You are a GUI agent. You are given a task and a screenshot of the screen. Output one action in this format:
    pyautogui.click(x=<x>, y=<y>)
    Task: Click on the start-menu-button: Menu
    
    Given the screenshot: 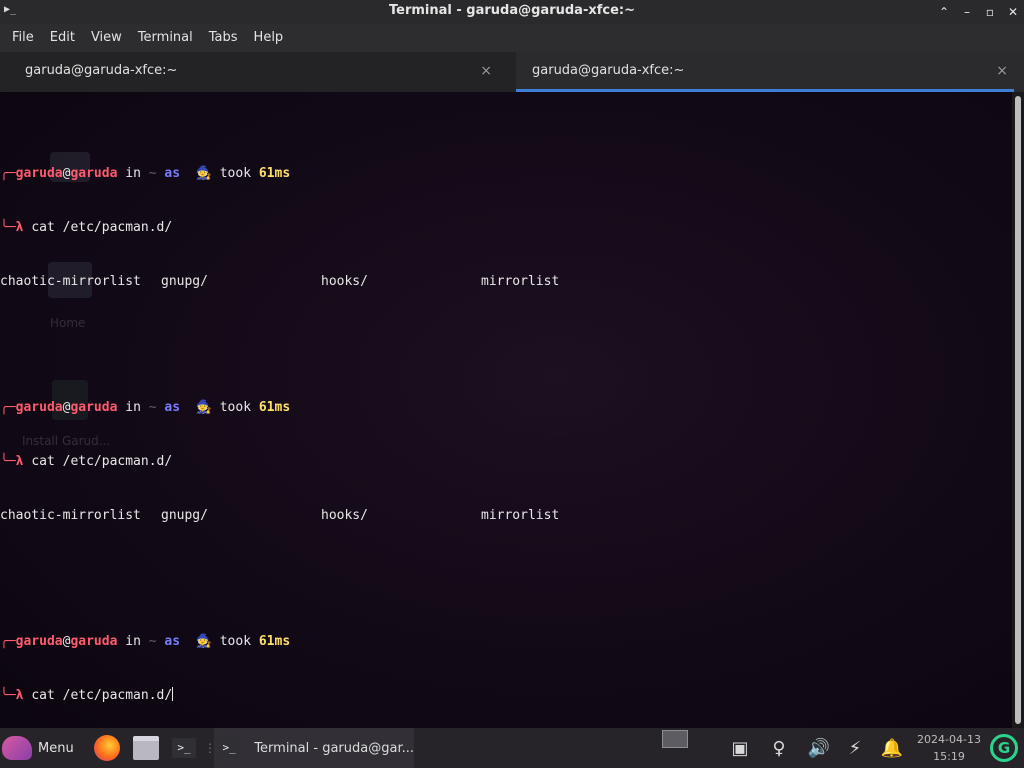 What is the action you would take?
    pyautogui.click(x=42, y=748)
    